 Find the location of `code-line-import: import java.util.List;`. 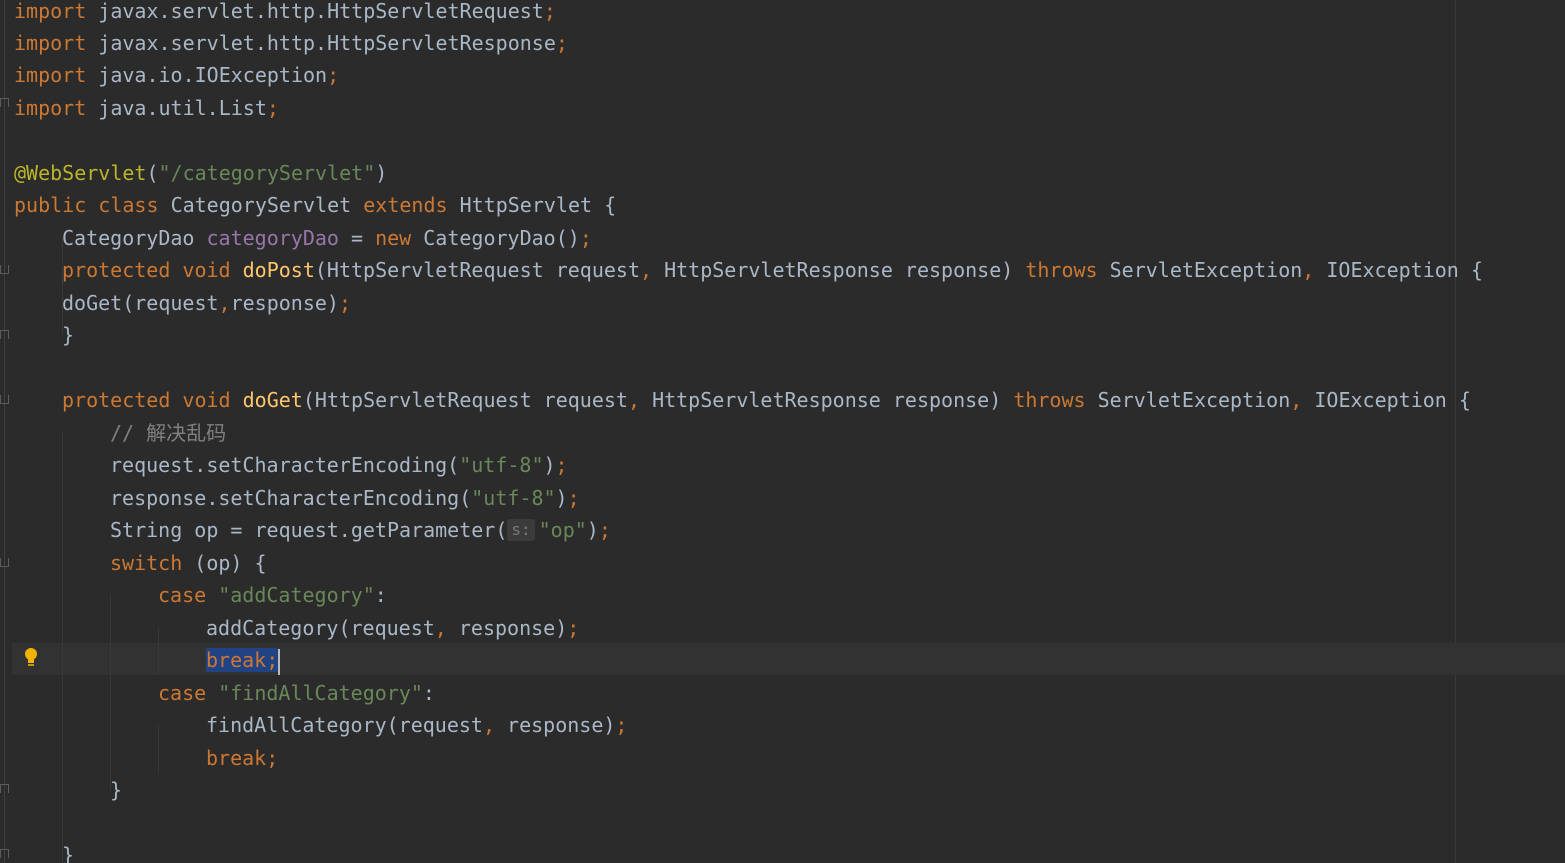

code-line-import: import java.util.List; is located at coordinates (146, 108).